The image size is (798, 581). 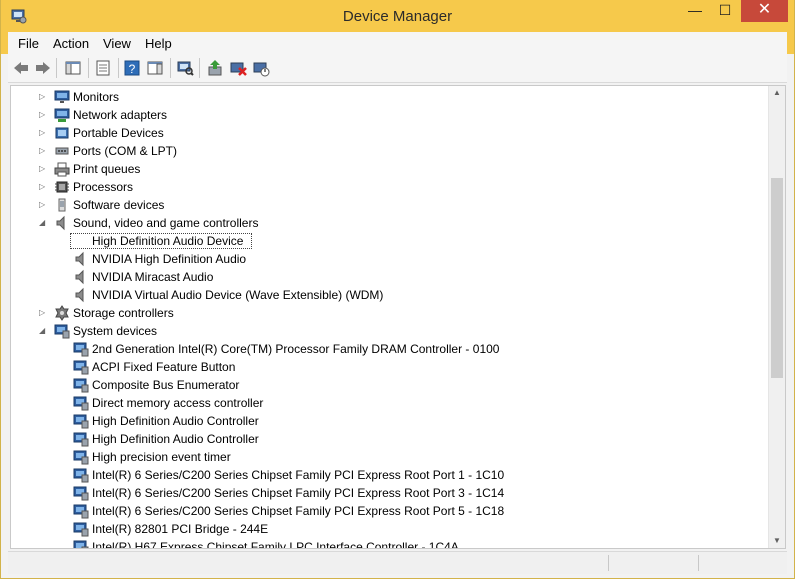 What do you see at coordinates (777, 541) in the screenshot?
I see `scroll-down-arrow: ▼` at bounding box center [777, 541].